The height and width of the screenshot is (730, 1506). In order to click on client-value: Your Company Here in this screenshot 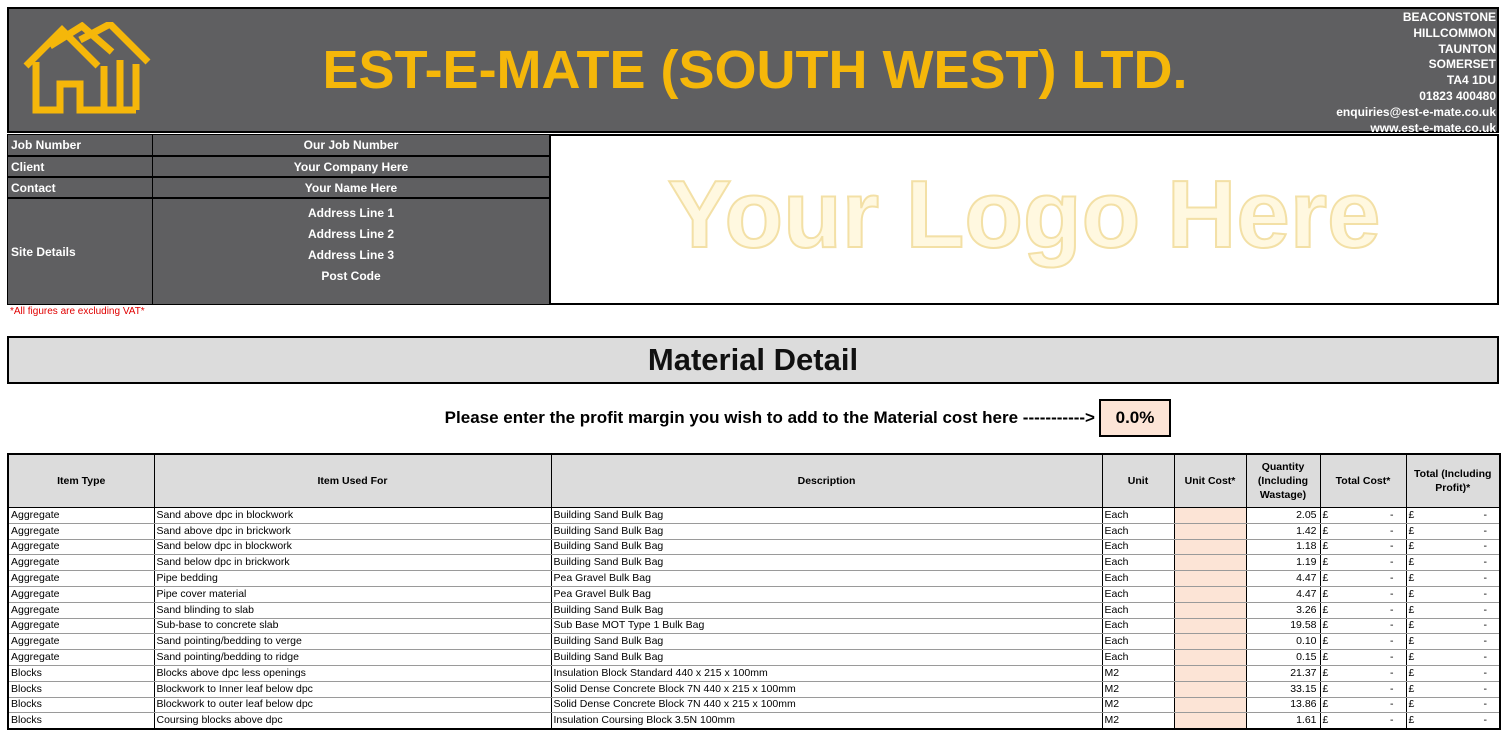, I will do `click(351, 166)`.